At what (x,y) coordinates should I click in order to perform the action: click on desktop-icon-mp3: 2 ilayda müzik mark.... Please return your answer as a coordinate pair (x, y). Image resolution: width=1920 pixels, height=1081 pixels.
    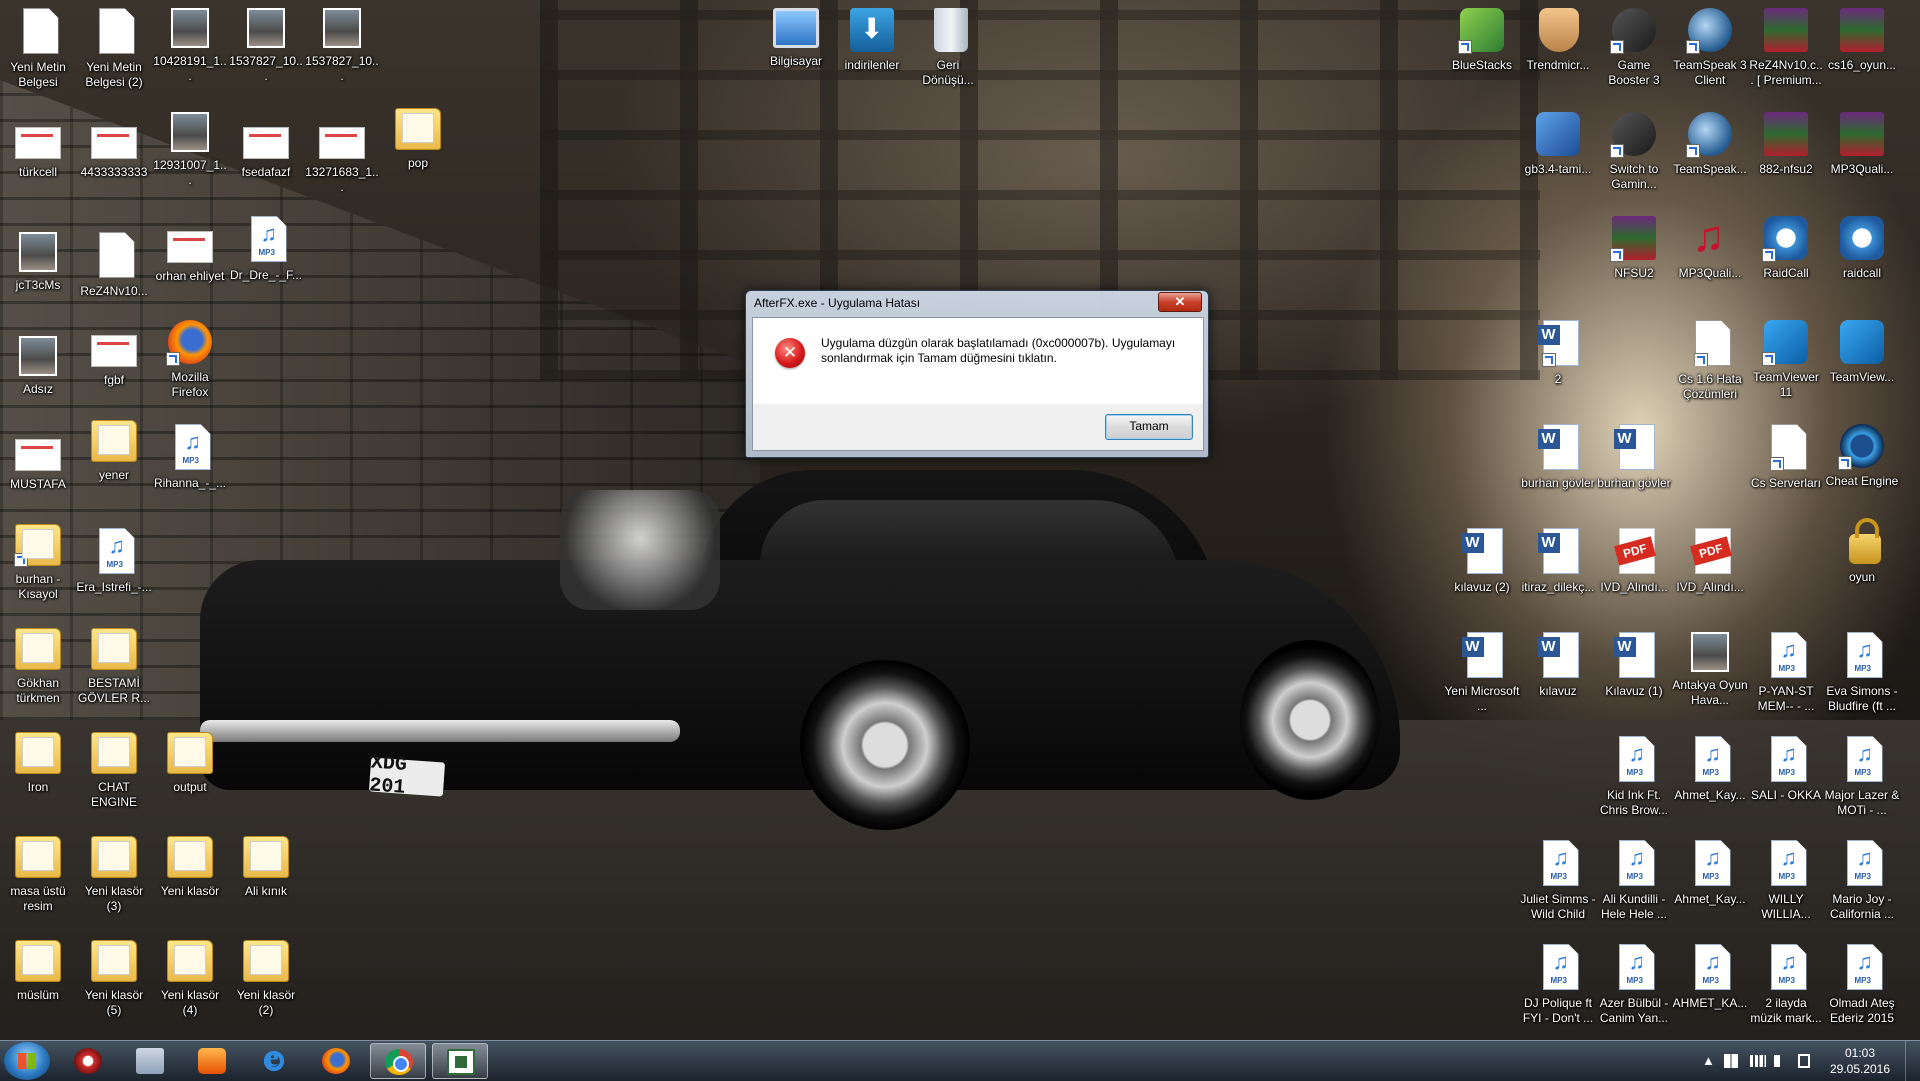
    Looking at the image, I should click on (1786, 988).